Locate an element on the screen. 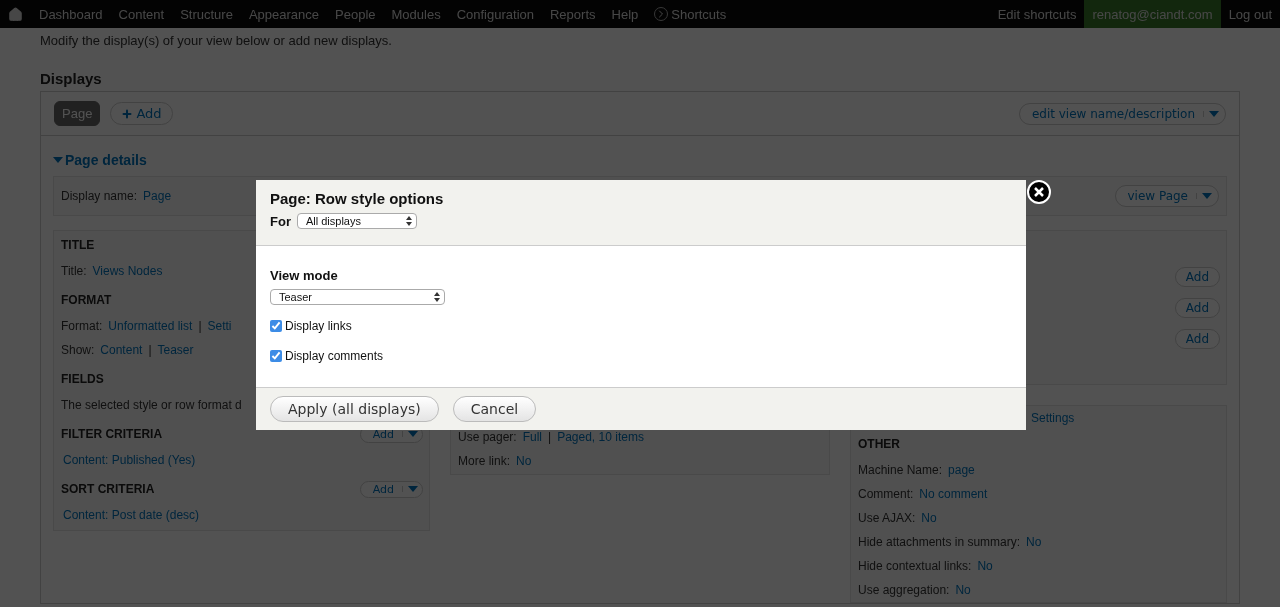 This screenshot has width=1280, height=607. setting-link: Full is located at coordinates (532, 437).